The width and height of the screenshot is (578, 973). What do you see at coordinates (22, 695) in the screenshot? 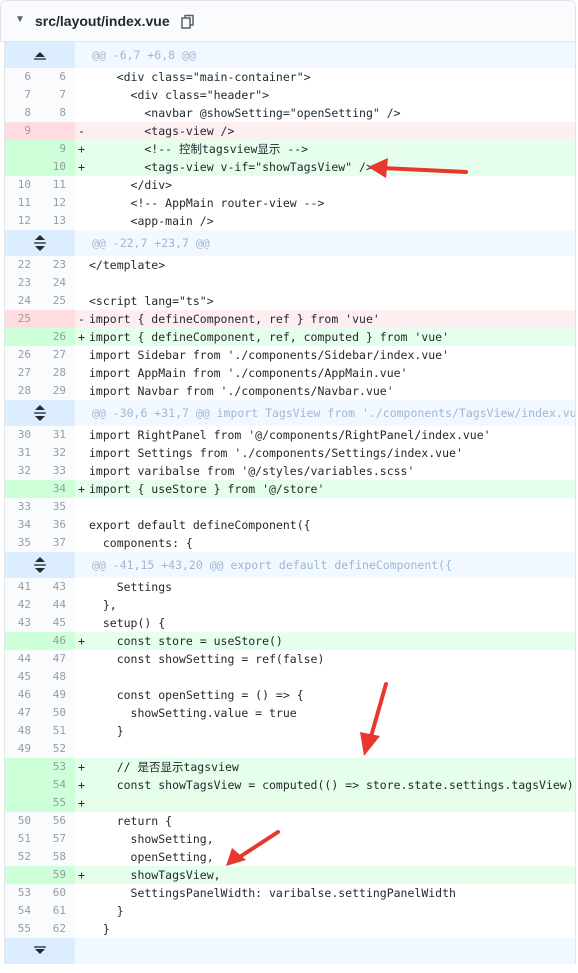
I see `old-line-number: 46` at bounding box center [22, 695].